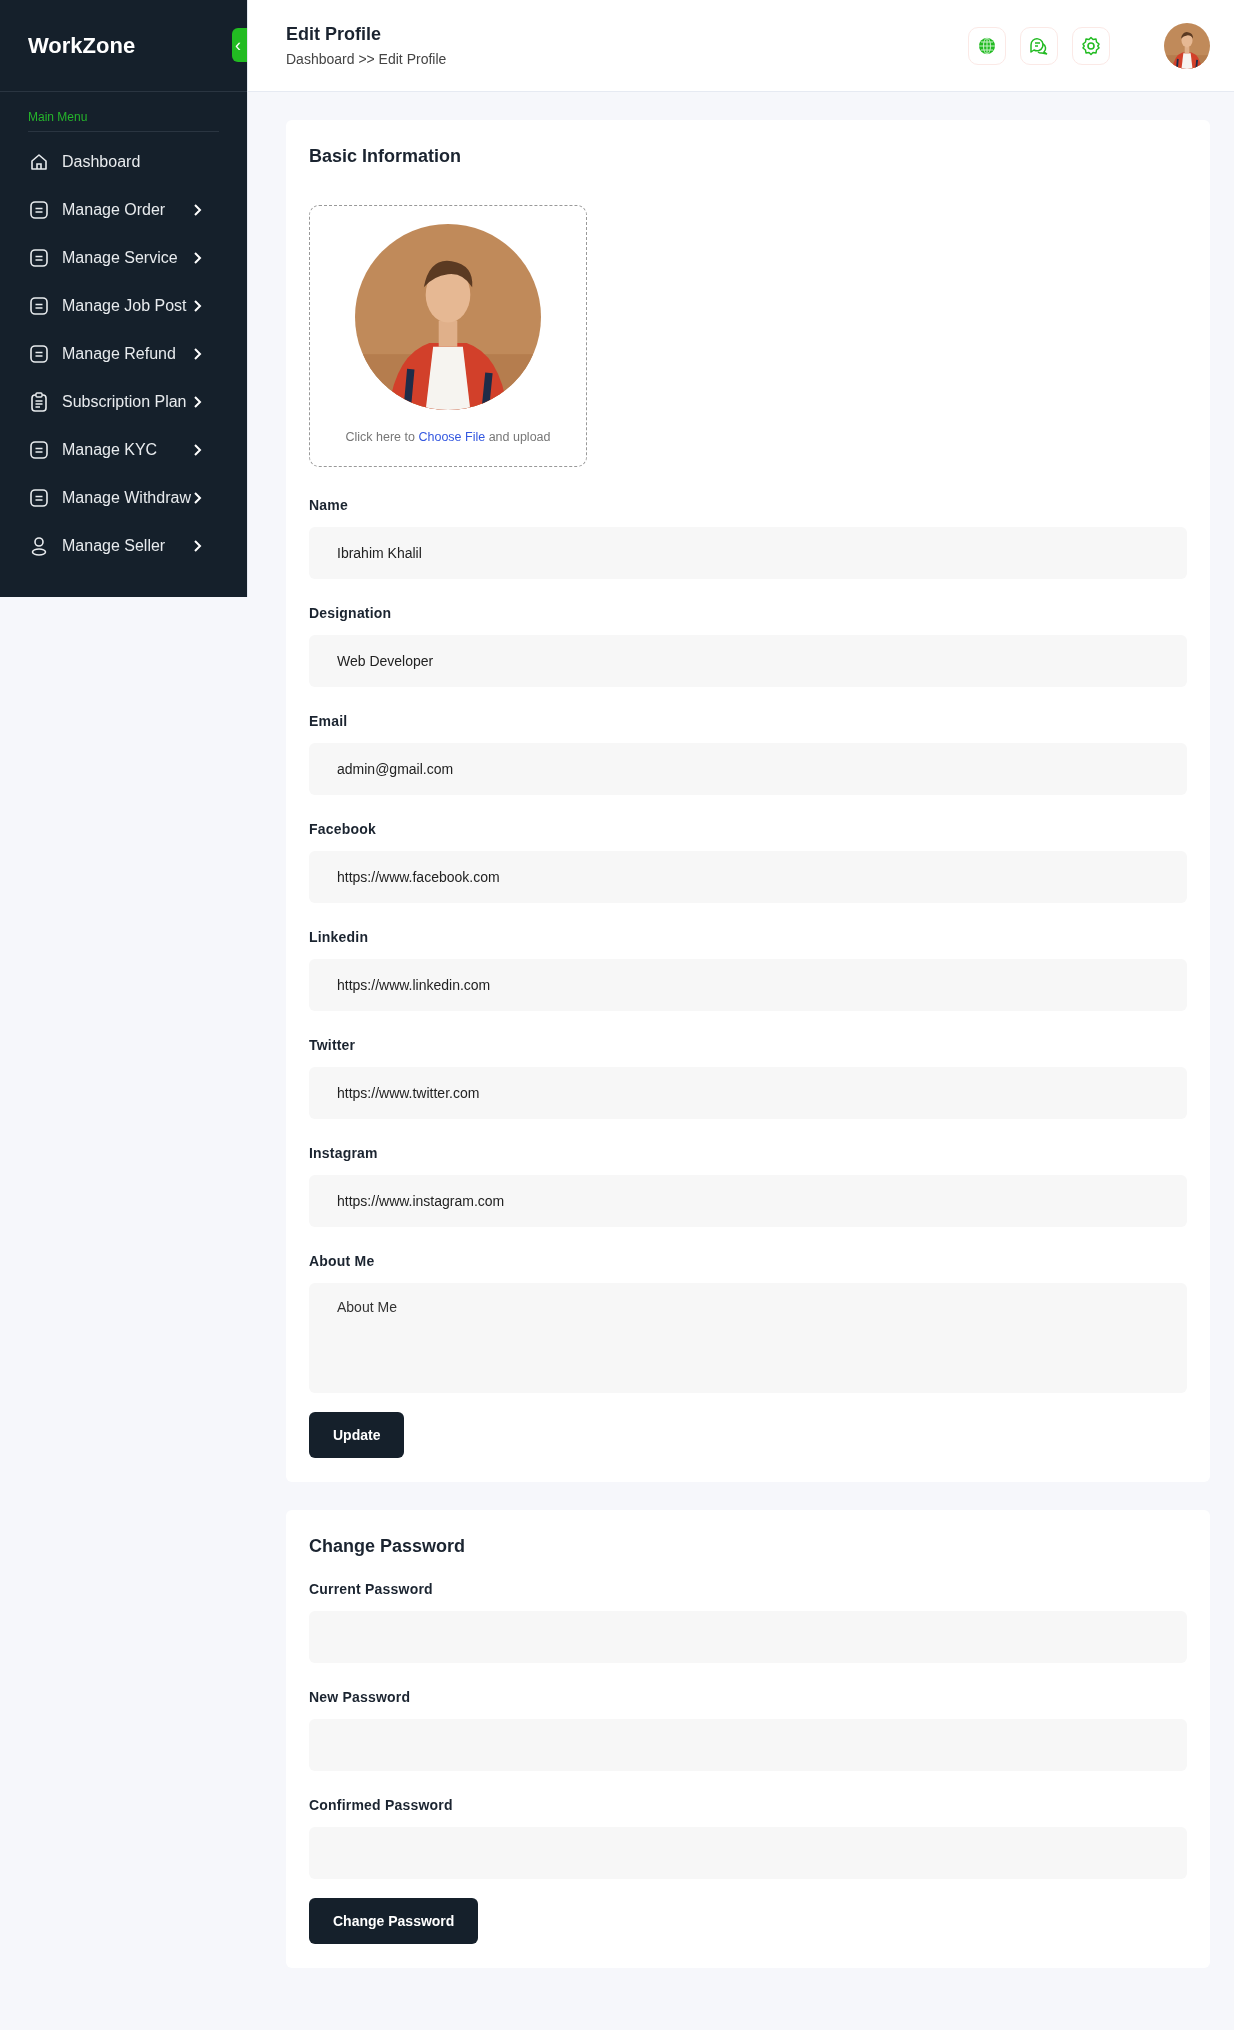 This screenshot has height=2030, width=1234. What do you see at coordinates (748, 661) in the screenshot?
I see `input-field: Web Developer` at bounding box center [748, 661].